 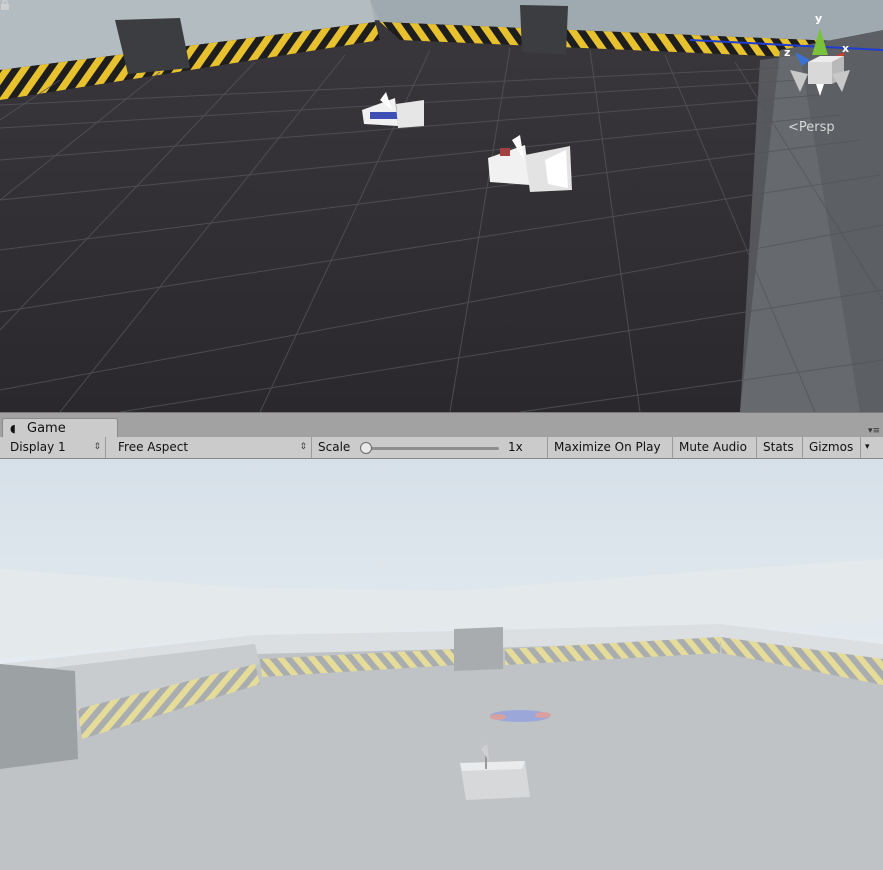 I want to click on mute-audio-label: Mute Audio, so click(x=713, y=447).